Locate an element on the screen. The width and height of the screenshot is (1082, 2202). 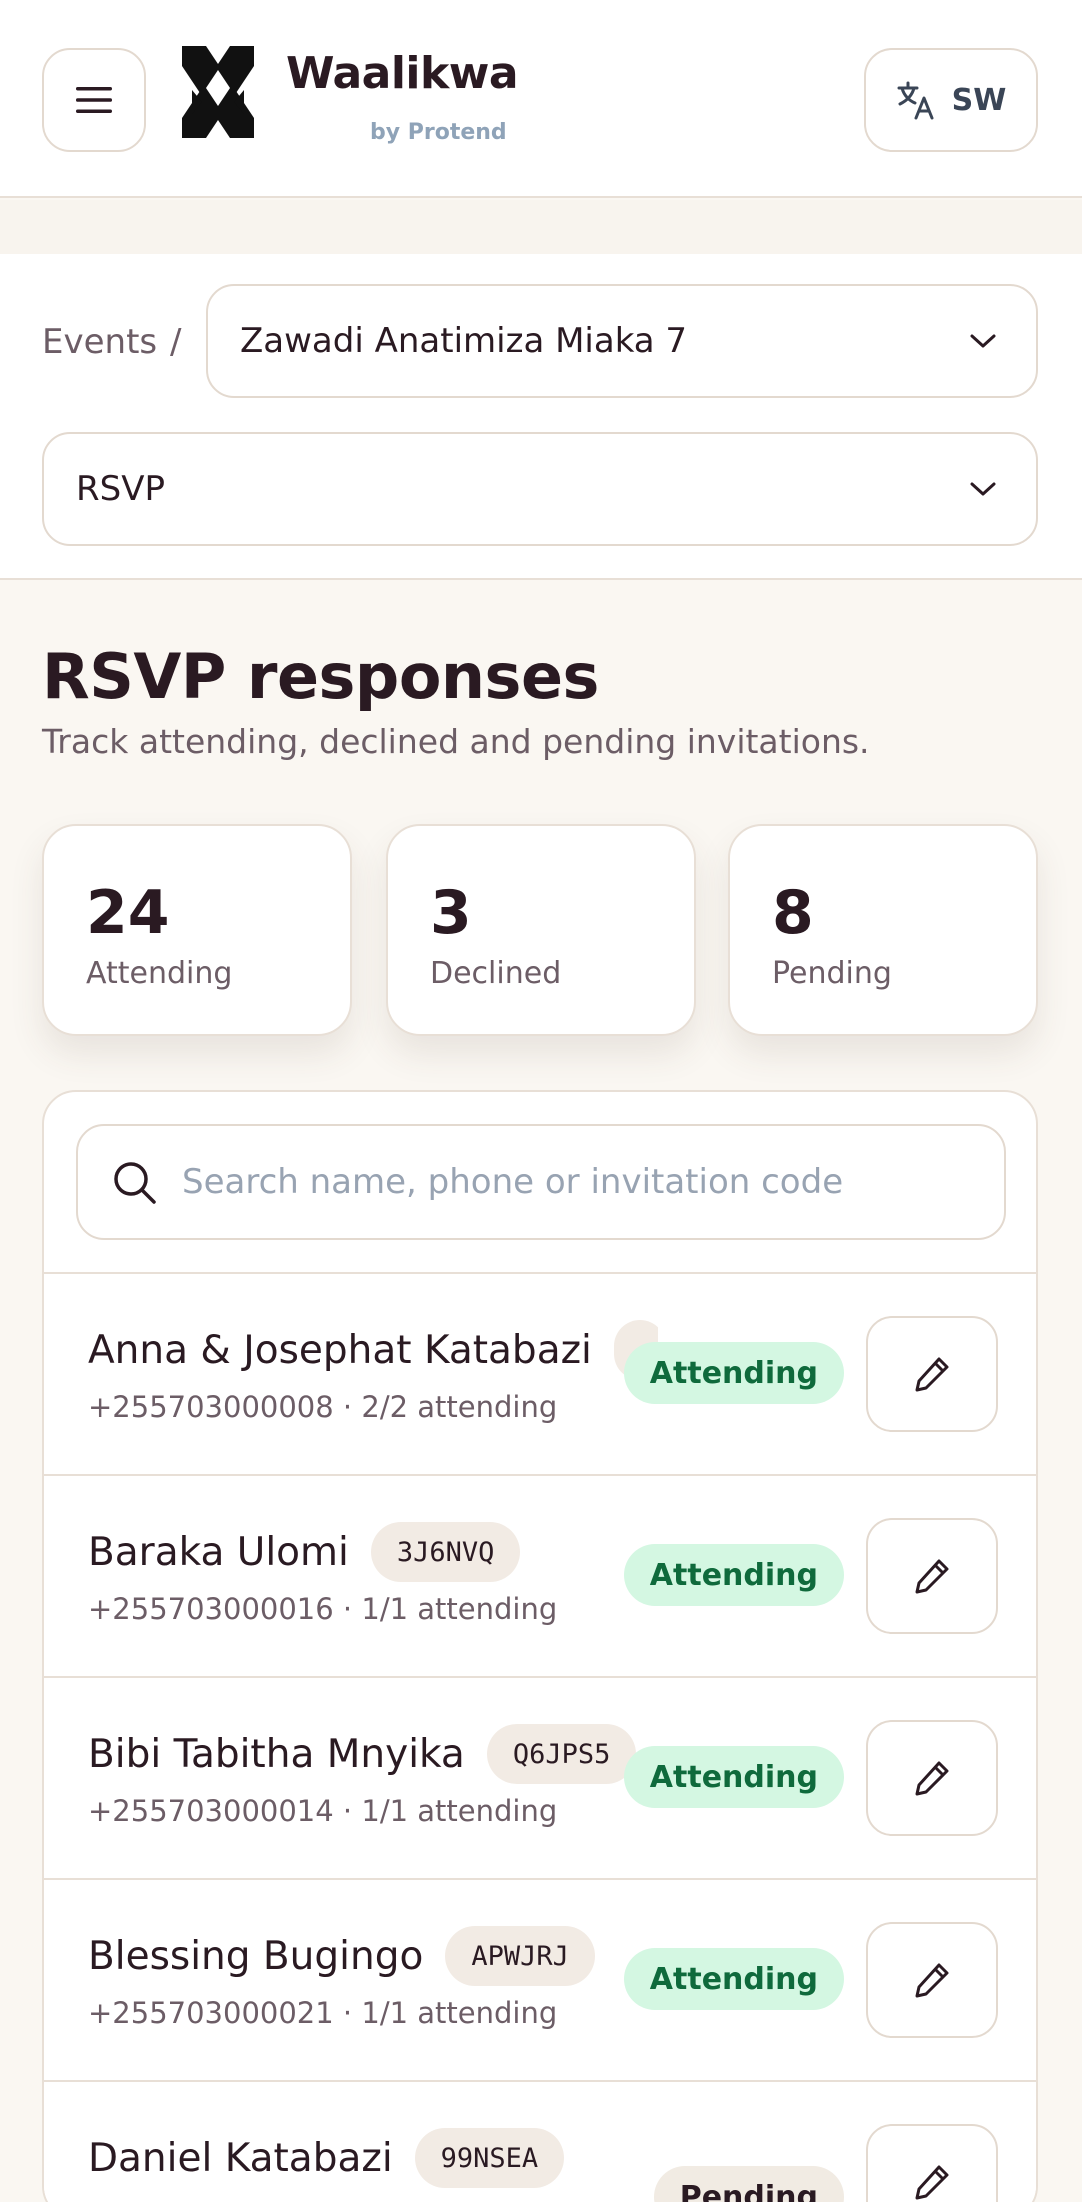
guest-name-line: Bibi Tabitha Mnyika Q6JPS5 is located at coordinates (373, 1754).